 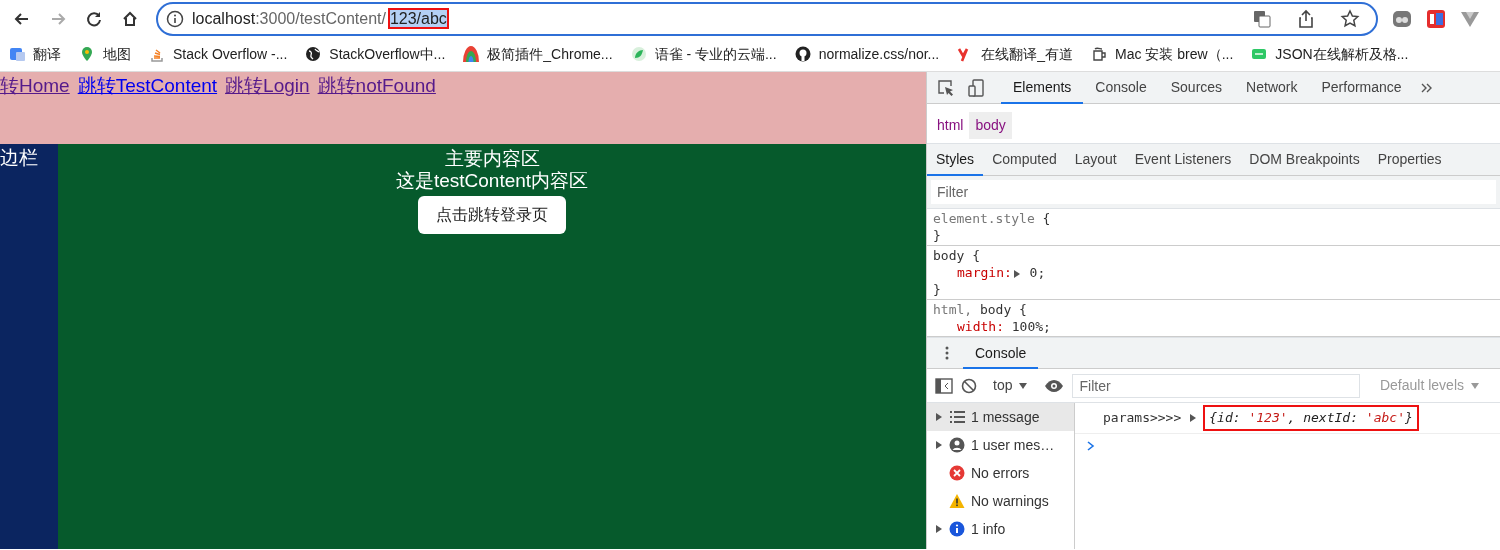 What do you see at coordinates (1272, 87) in the screenshot?
I see `devtools-tab: Network` at bounding box center [1272, 87].